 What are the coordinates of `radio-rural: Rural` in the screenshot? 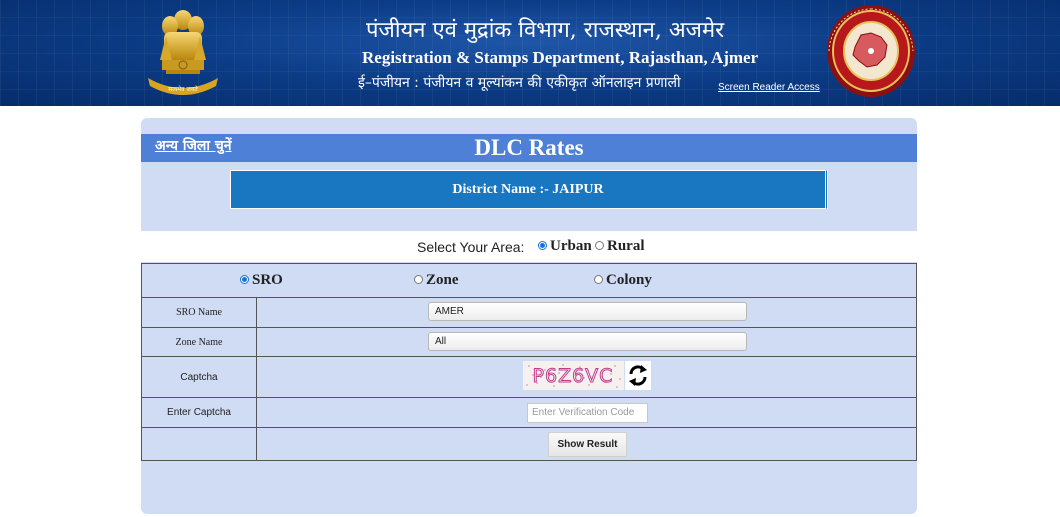 It's located at (620, 246).